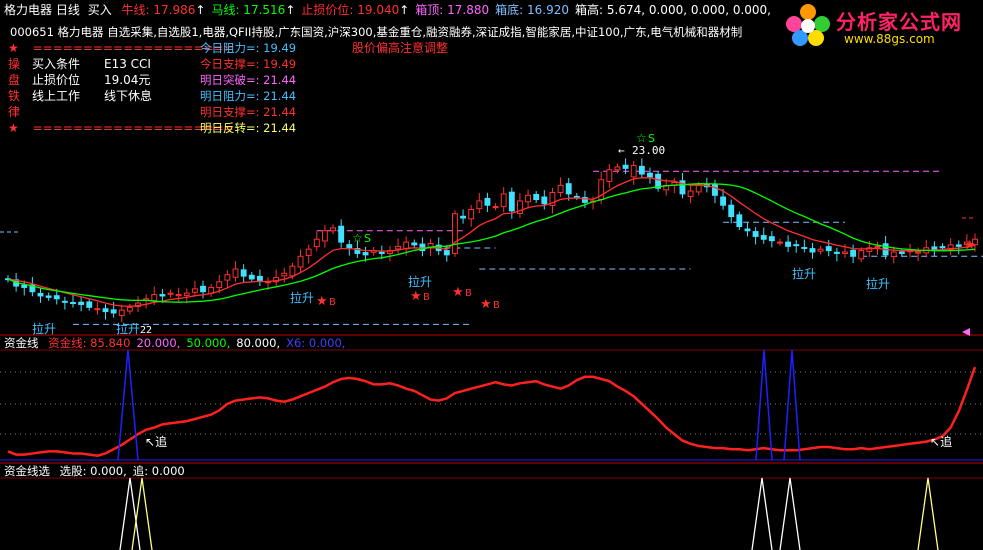  What do you see at coordinates (248, 48) in the screenshot?
I see `level-item: 今日阻力=: 19.49` at bounding box center [248, 48].